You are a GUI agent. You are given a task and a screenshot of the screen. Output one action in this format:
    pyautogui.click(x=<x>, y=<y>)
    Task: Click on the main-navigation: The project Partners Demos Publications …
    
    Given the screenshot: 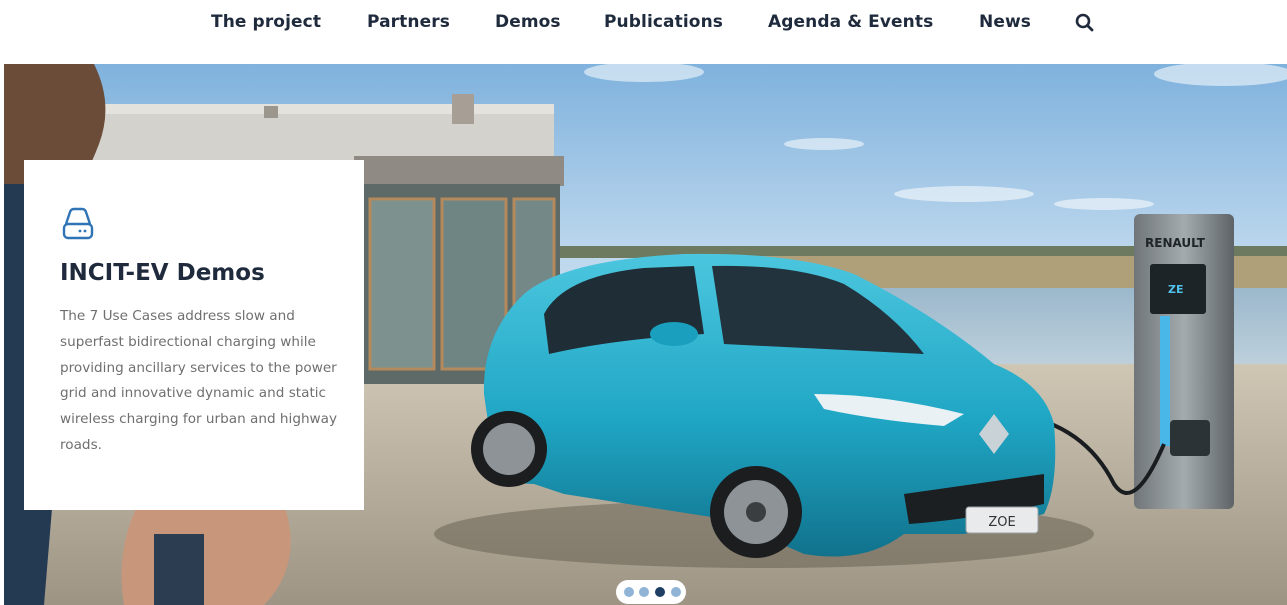 What is the action you would take?
    pyautogui.click(x=643, y=32)
    